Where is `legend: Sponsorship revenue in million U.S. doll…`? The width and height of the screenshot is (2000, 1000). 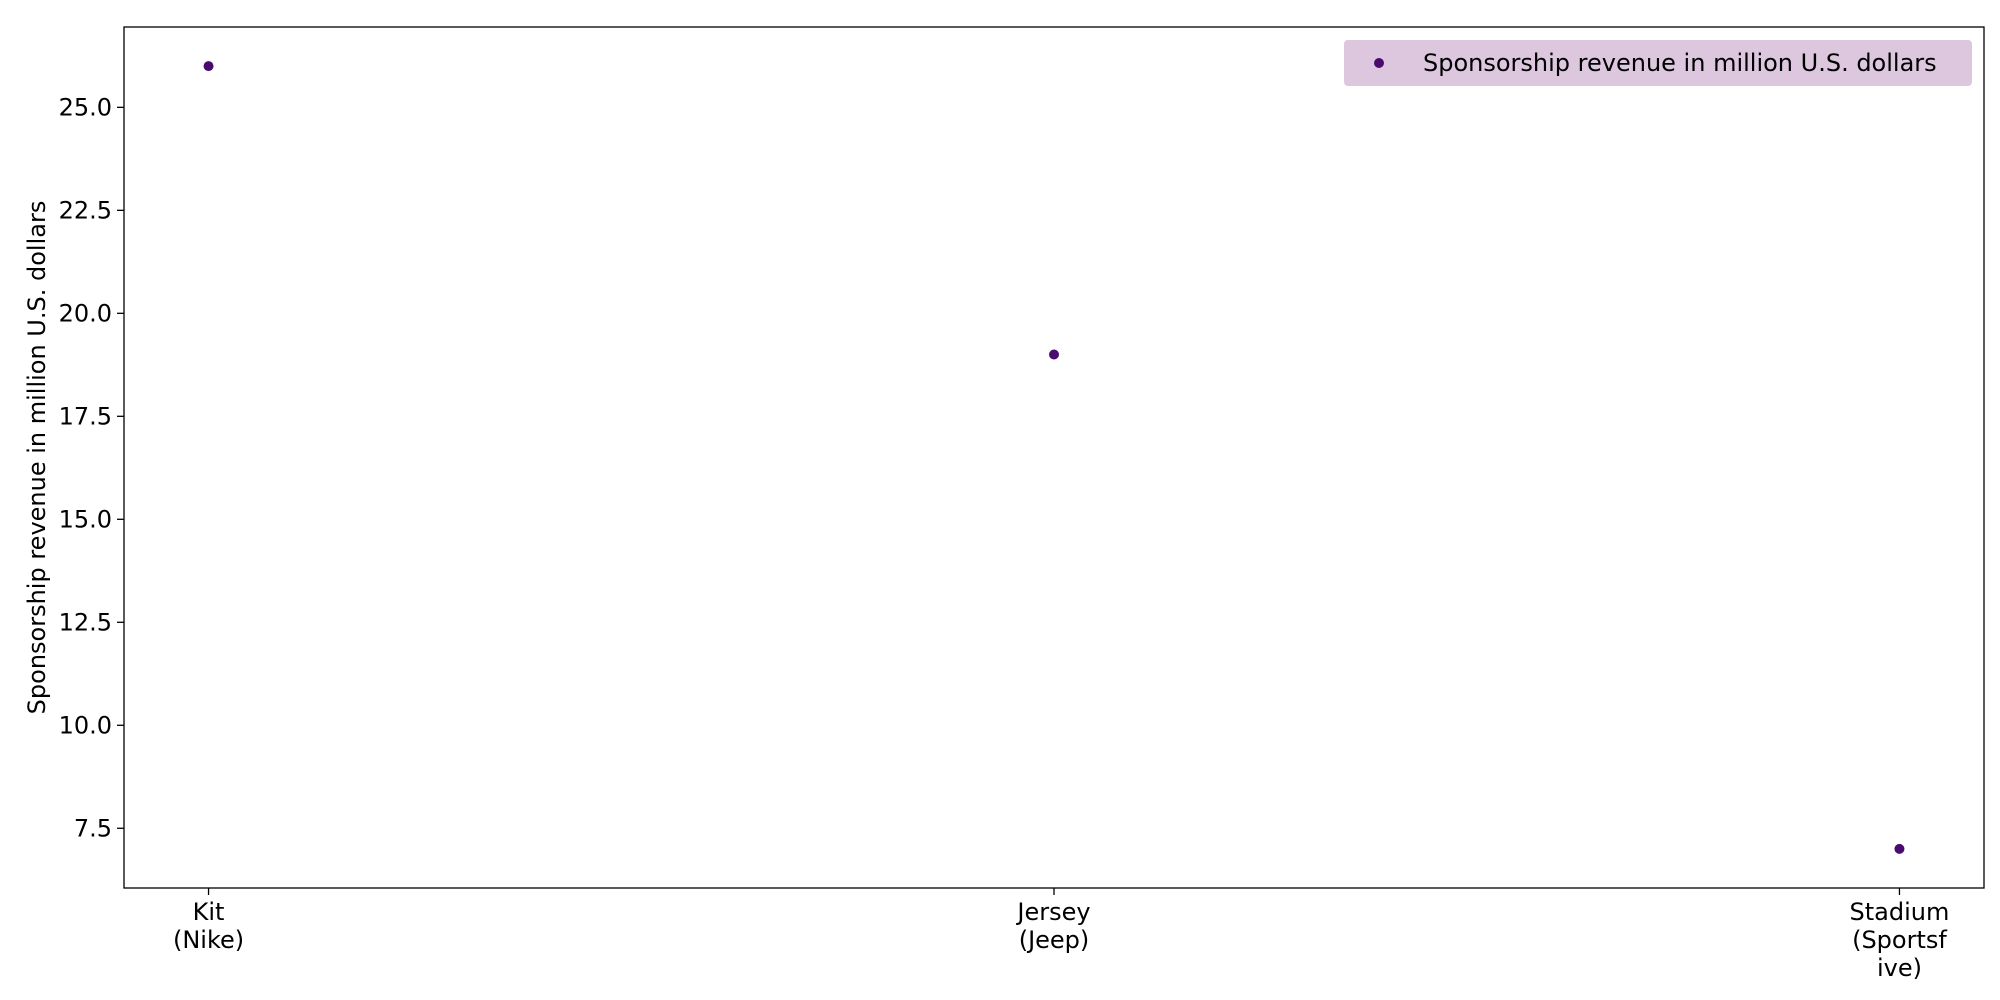
legend: Sponsorship revenue in million U.S. doll… is located at coordinates (1658, 63).